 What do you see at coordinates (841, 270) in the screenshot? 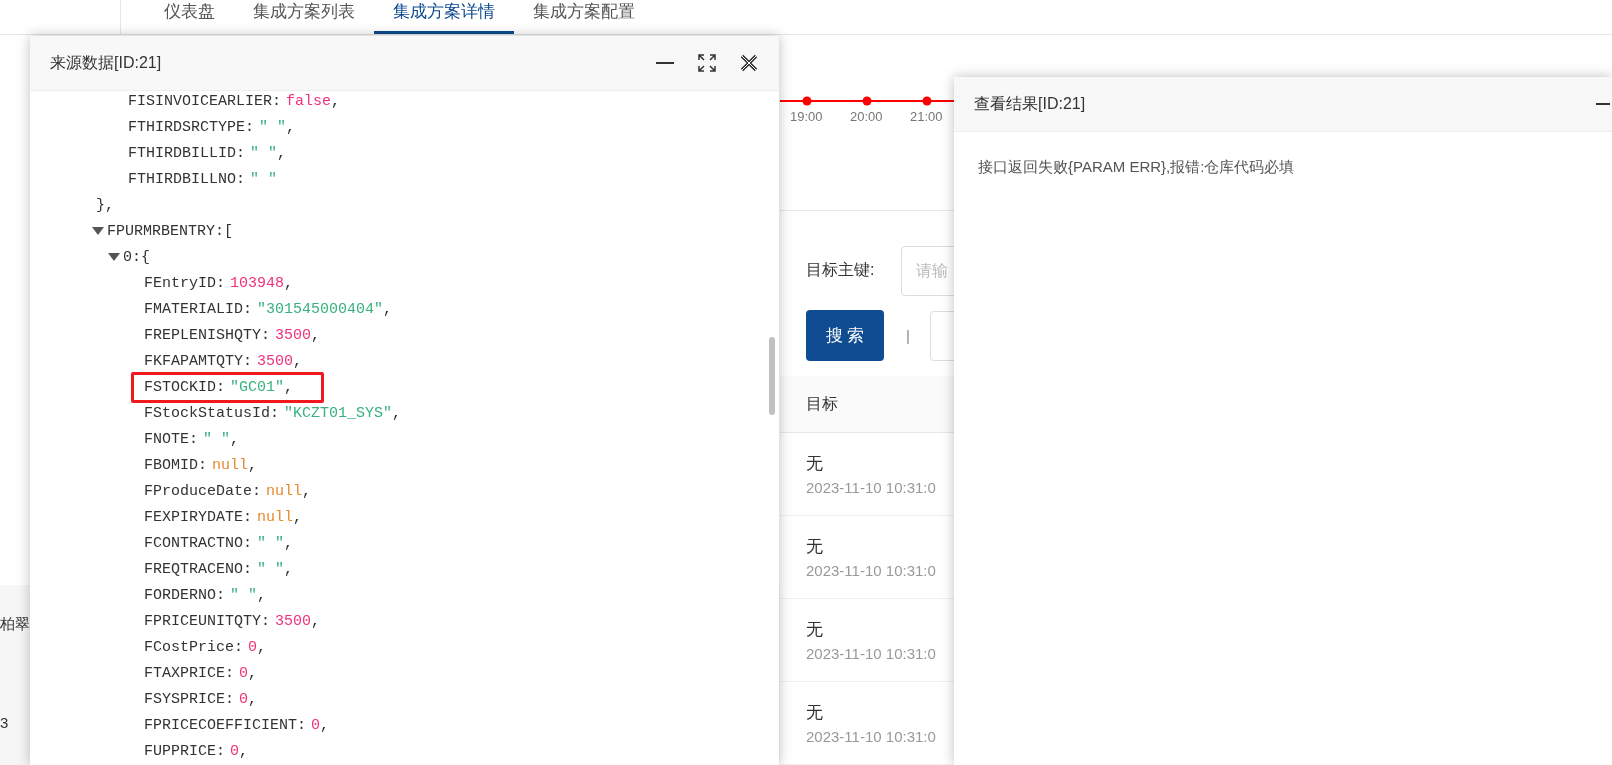
I see `target-key-label: 目标主键:` at bounding box center [841, 270].